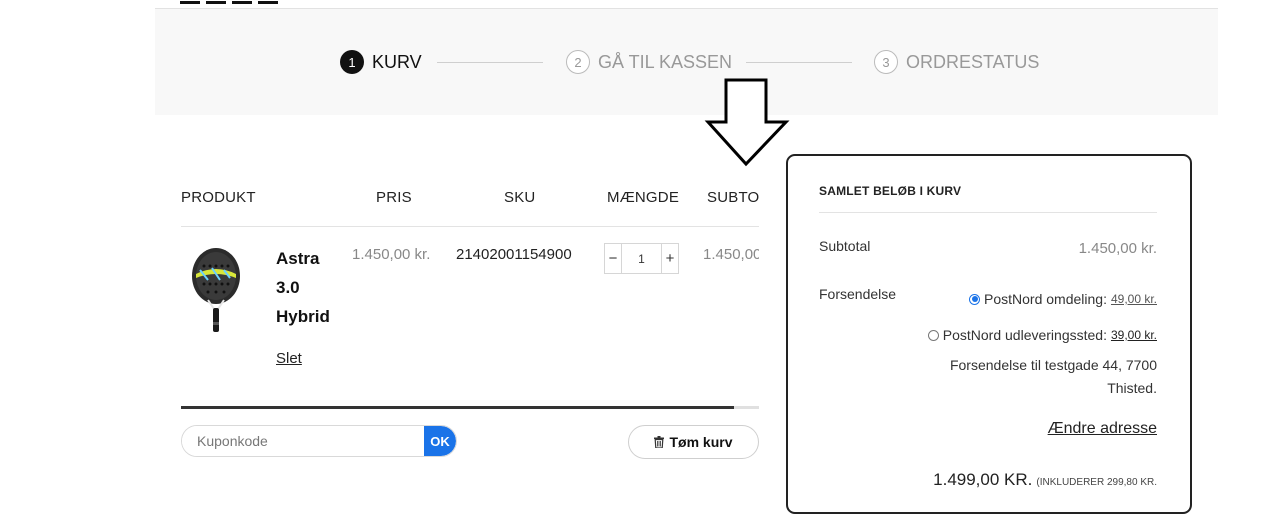 Image resolution: width=1280 pixels, height=514 pixels. What do you see at coordinates (747, 122) in the screenshot?
I see `arrow-down-icon` at bounding box center [747, 122].